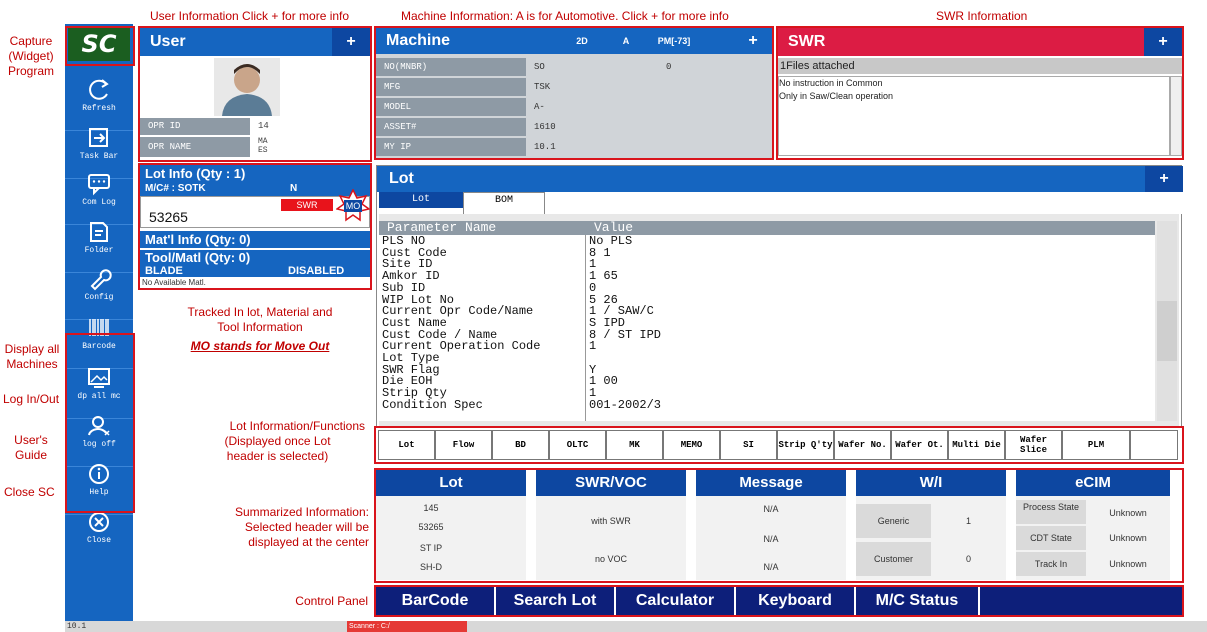 The height and width of the screenshot is (632, 1207). I want to click on user-photo, so click(247, 87).